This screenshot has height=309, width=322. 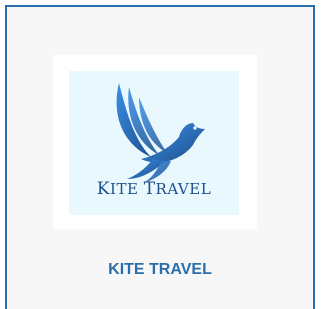 I want to click on brand-title: KITE TRAVEL, so click(x=160, y=270).